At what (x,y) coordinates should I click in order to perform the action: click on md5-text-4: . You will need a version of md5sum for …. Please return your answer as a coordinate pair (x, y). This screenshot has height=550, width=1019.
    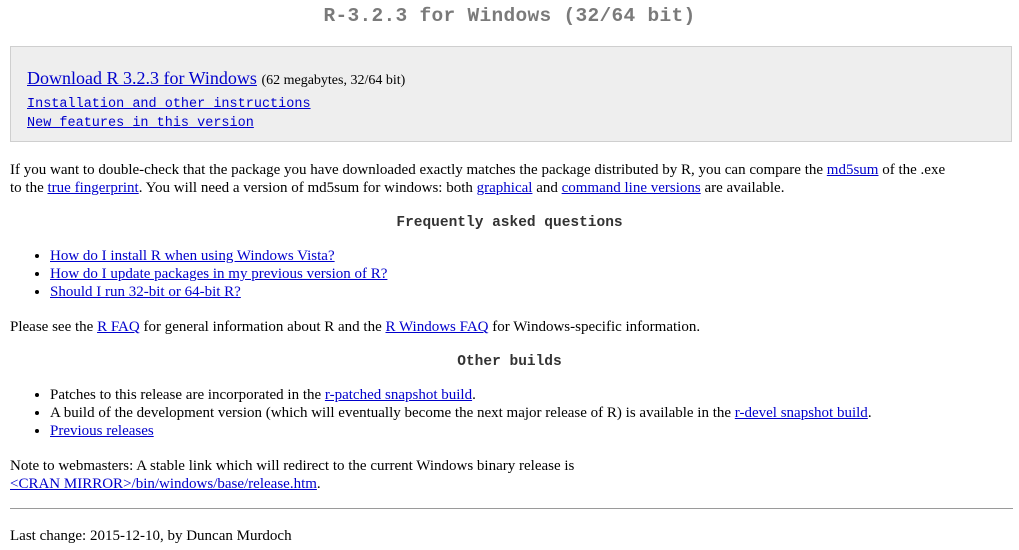
    Looking at the image, I should click on (307, 188).